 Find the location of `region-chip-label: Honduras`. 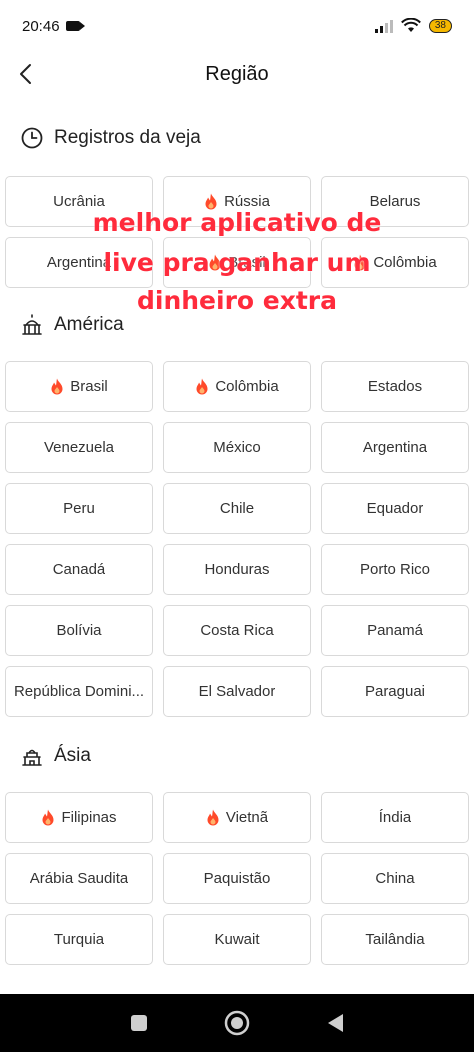

region-chip-label: Honduras is located at coordinates (237, 569).